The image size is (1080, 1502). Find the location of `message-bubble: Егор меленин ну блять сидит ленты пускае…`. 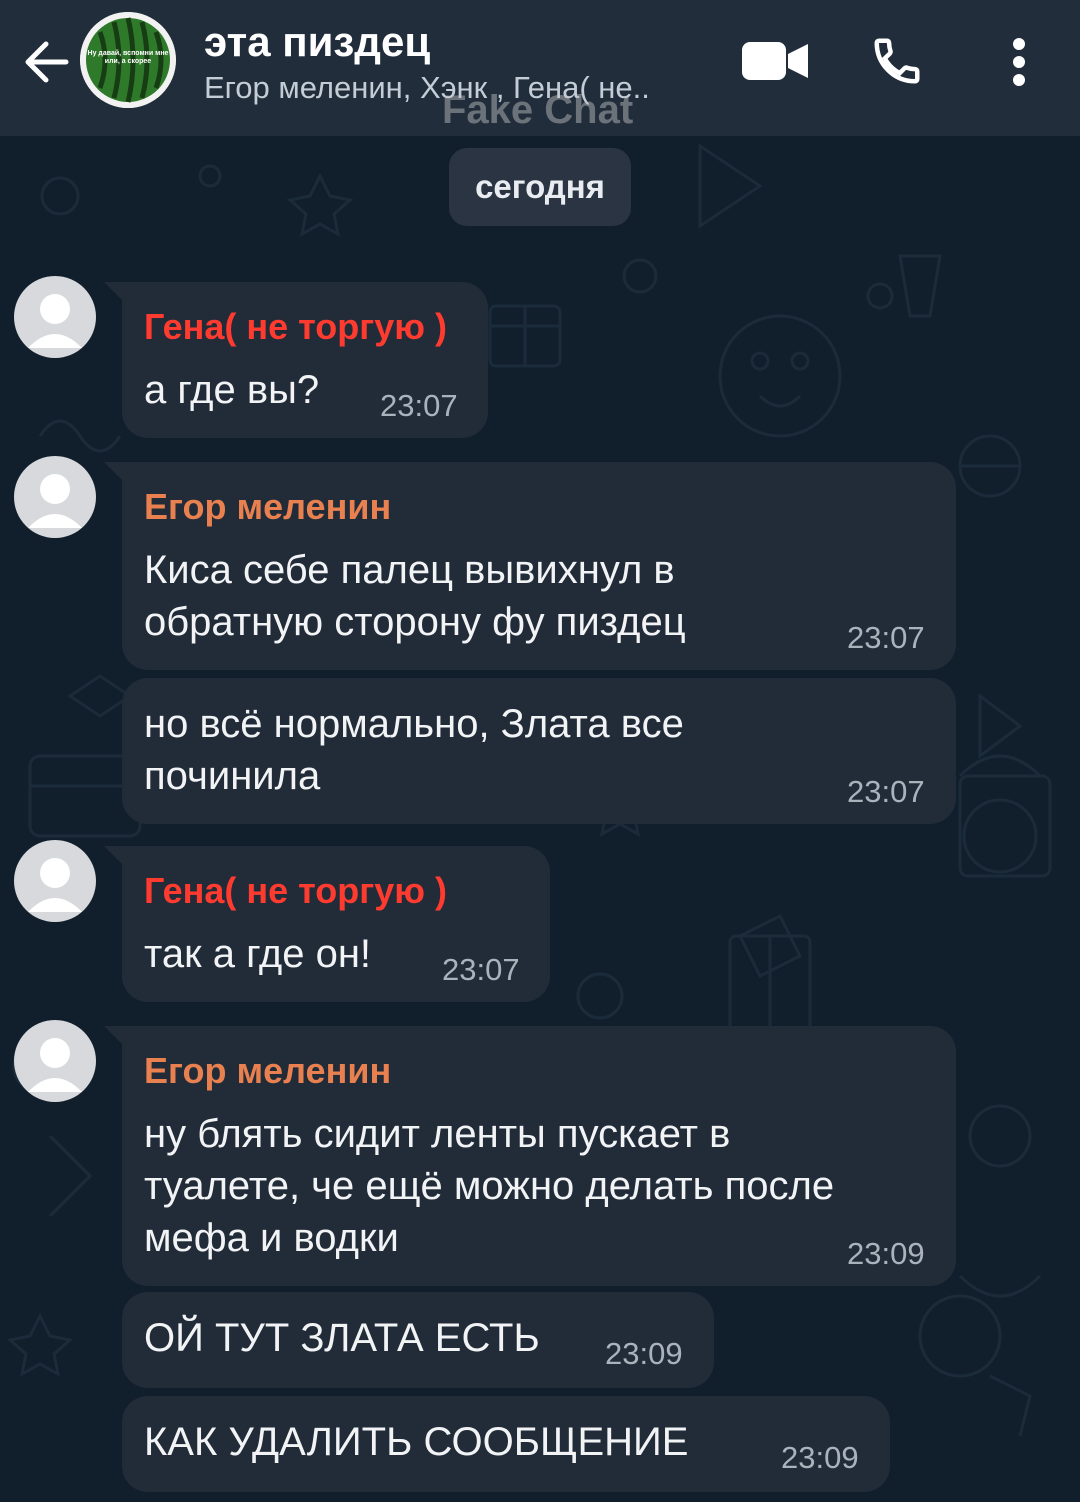

message-bubble: Егор меленин ну блять сидит ленты пускае… is located at coordinates (530, 1156).